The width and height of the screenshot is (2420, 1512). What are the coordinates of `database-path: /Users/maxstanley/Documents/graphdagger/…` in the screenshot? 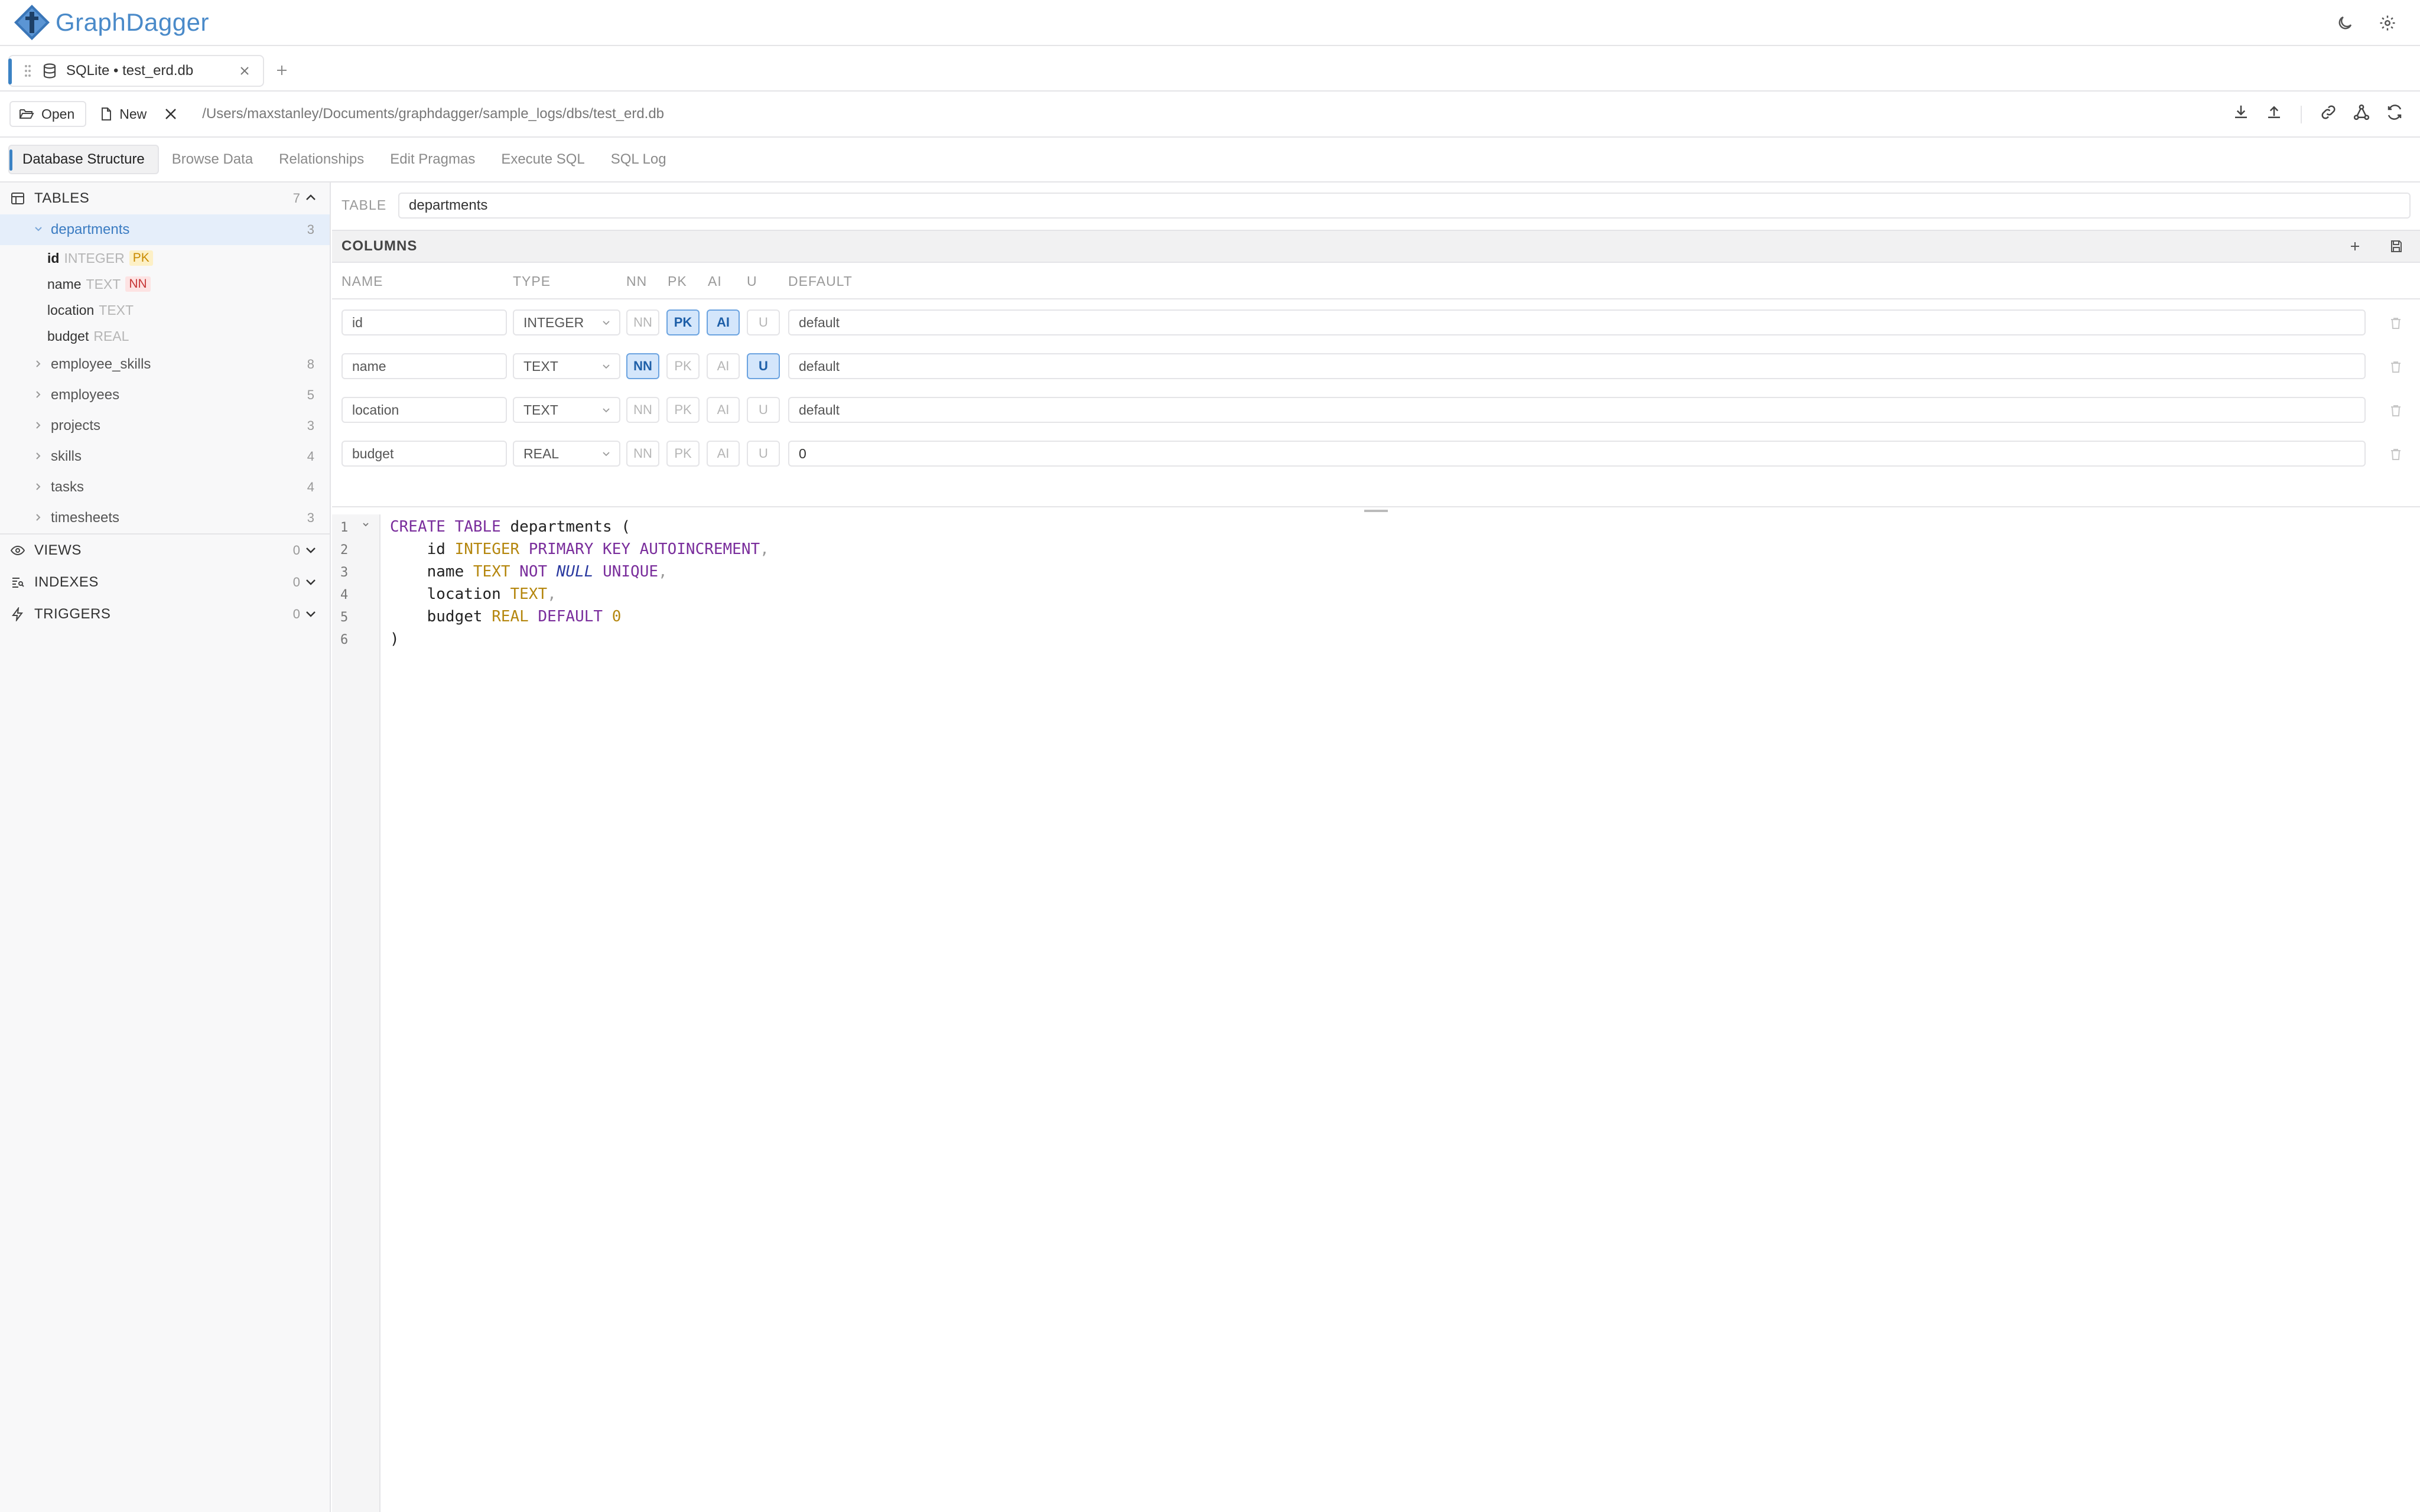 It's located at (433, 114).